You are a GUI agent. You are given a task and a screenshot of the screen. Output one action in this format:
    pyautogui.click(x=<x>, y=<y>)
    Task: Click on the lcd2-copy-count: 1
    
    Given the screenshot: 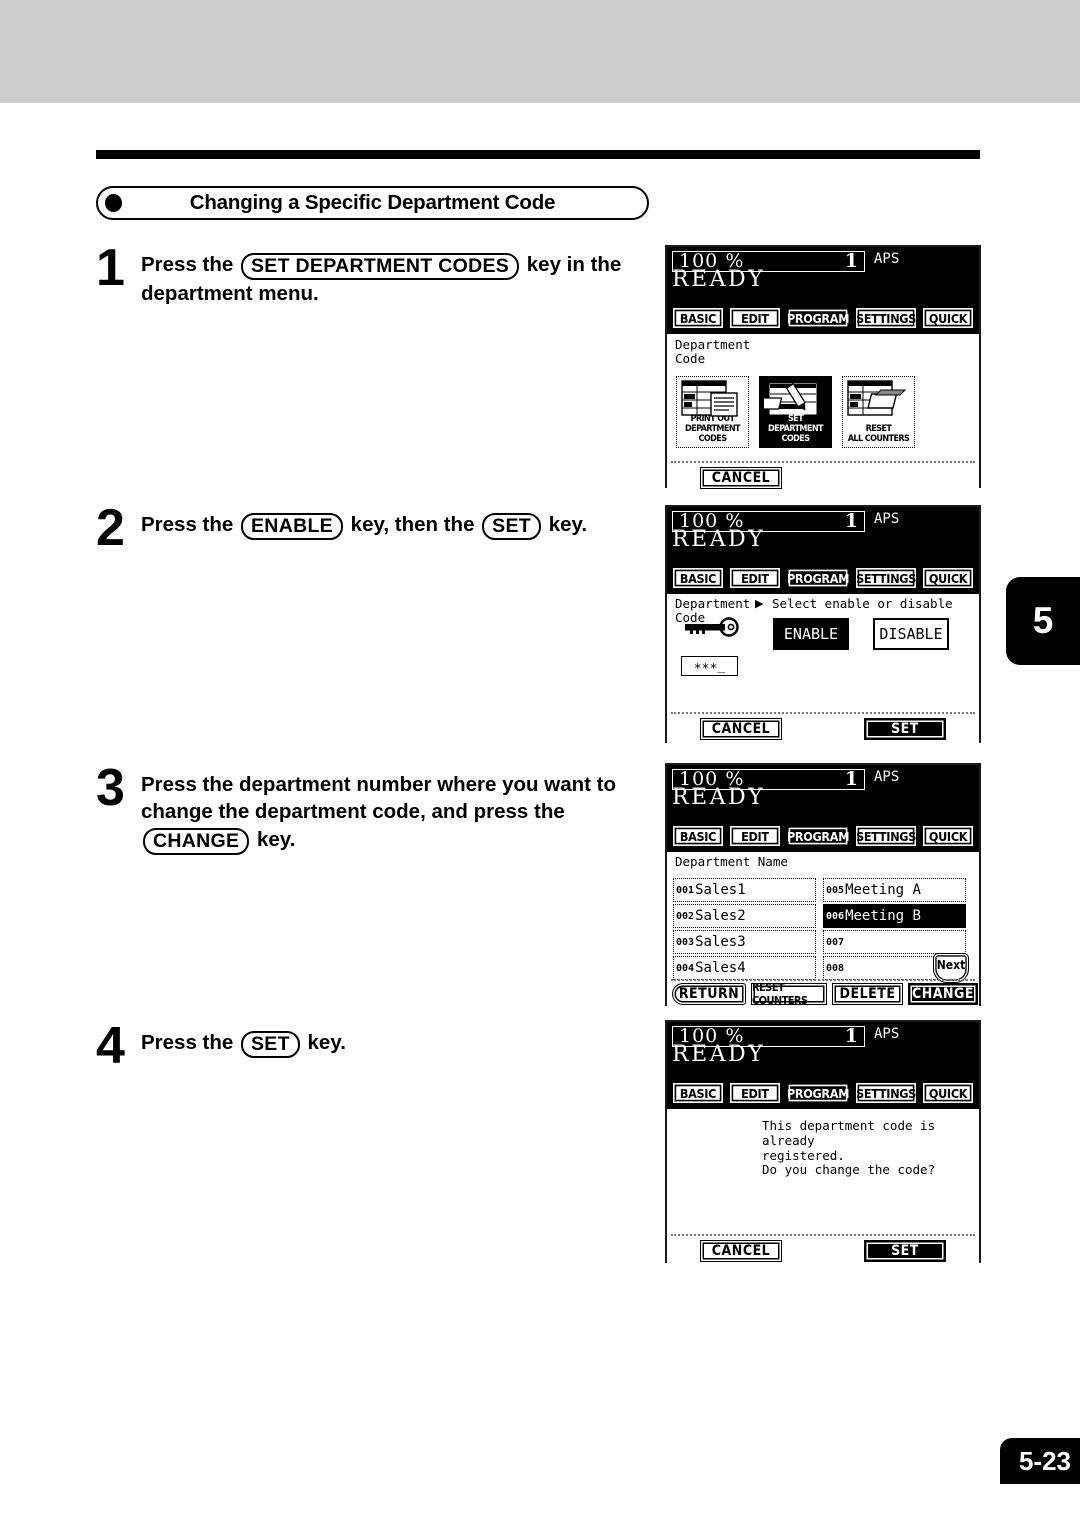 What is the action you would take?
    pyautogui.click(x=851, y=521)
    